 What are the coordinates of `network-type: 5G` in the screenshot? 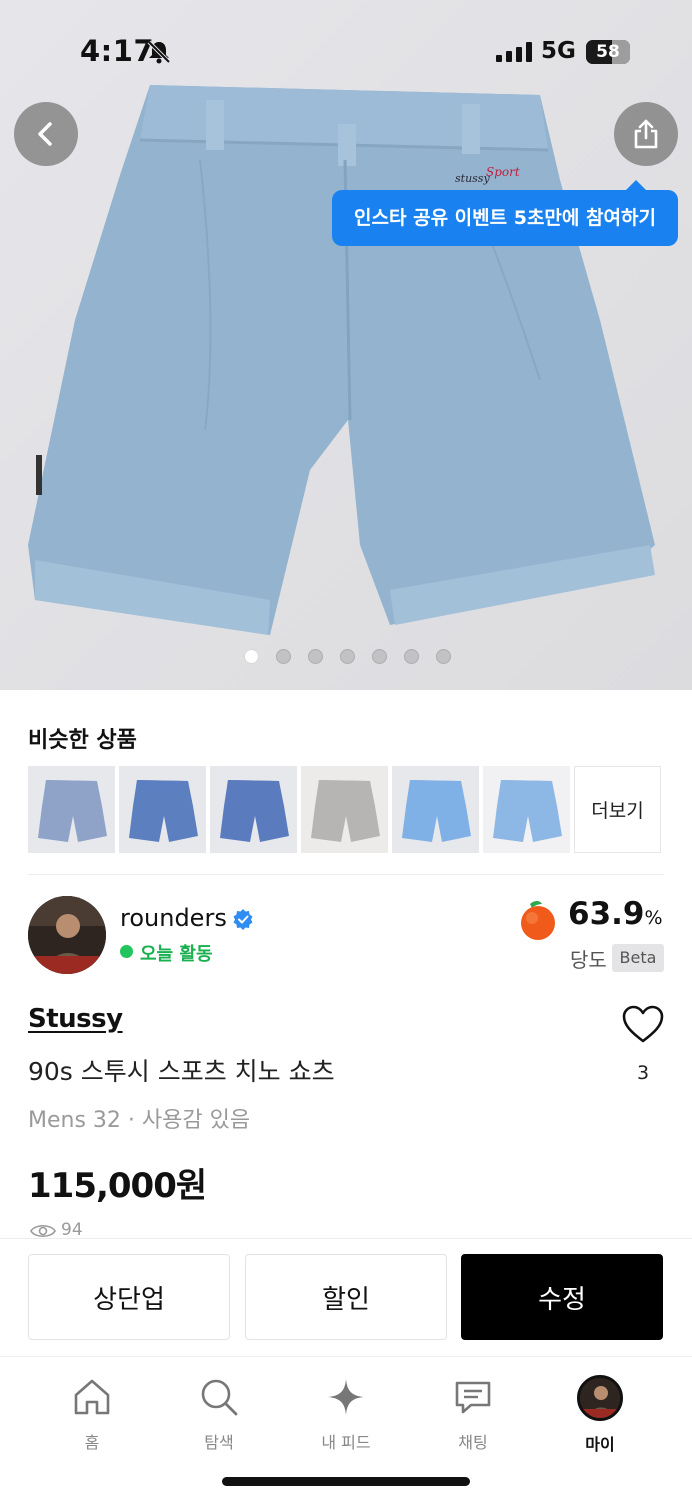 It's located at (558, 51).